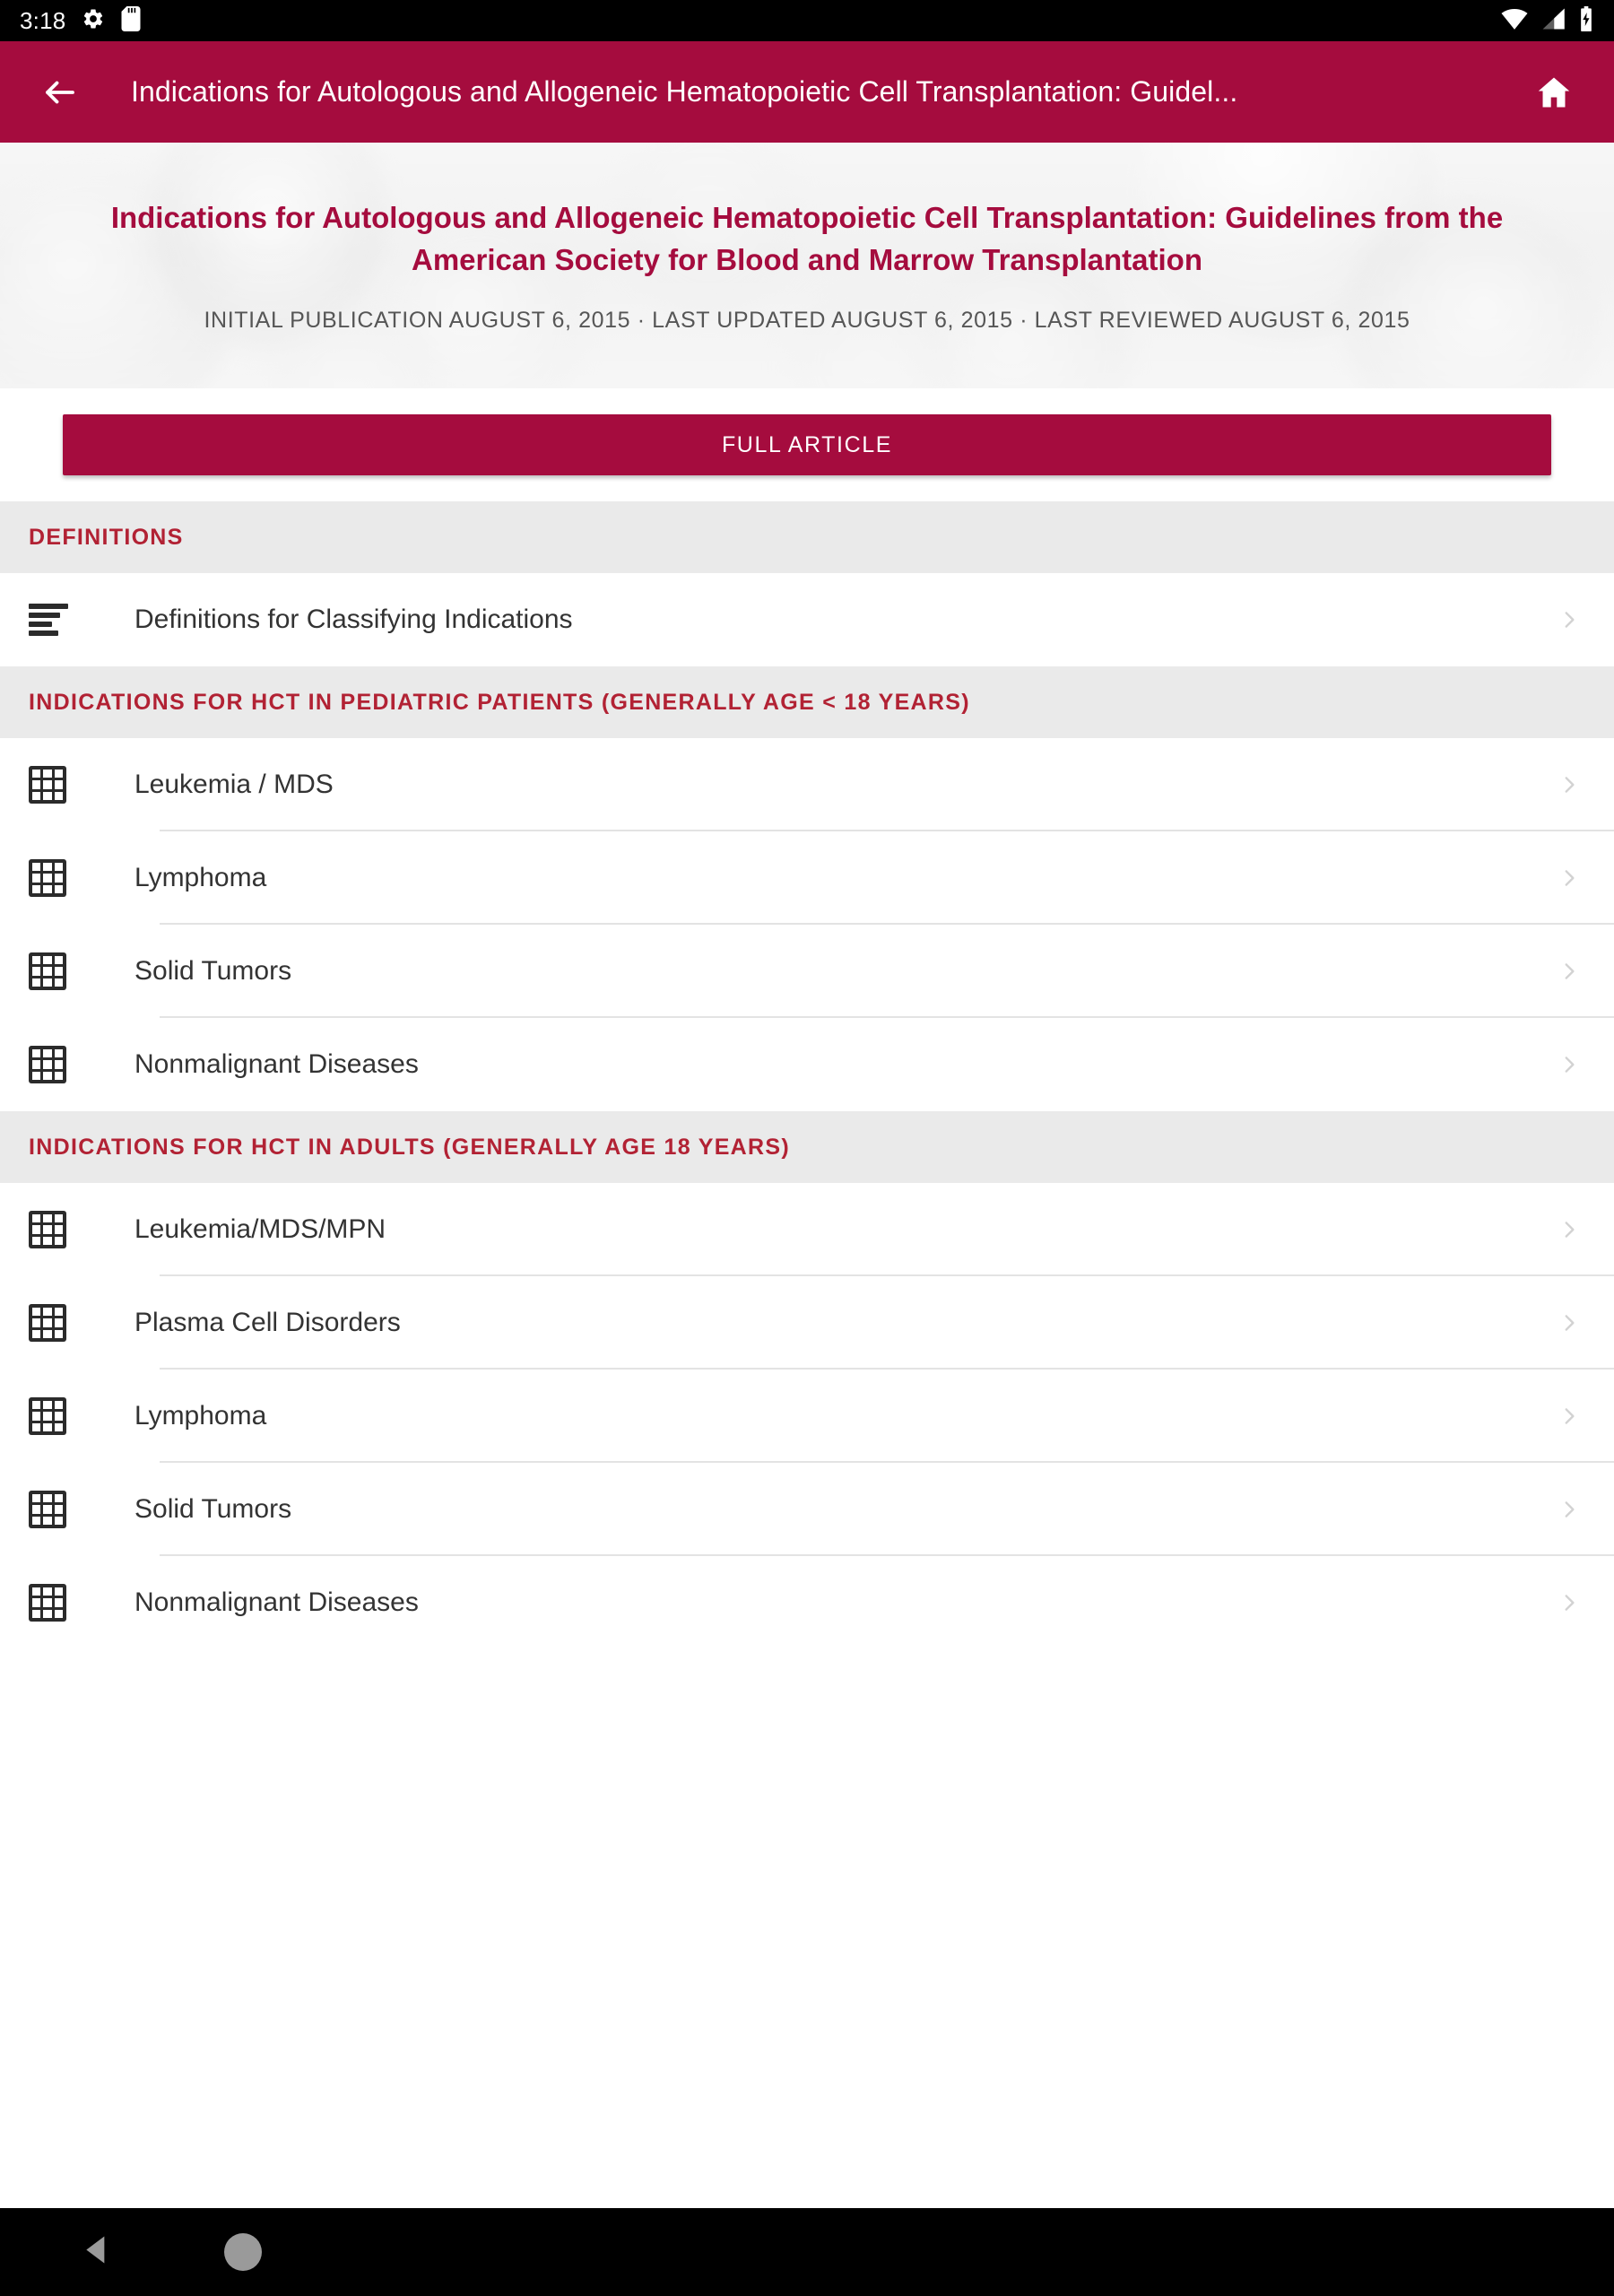 This screenshot has width=1614, height=2296. Describe the element at coordinates (807, 20) in the screenshot. I see `status-bar: 3:18` at that location.